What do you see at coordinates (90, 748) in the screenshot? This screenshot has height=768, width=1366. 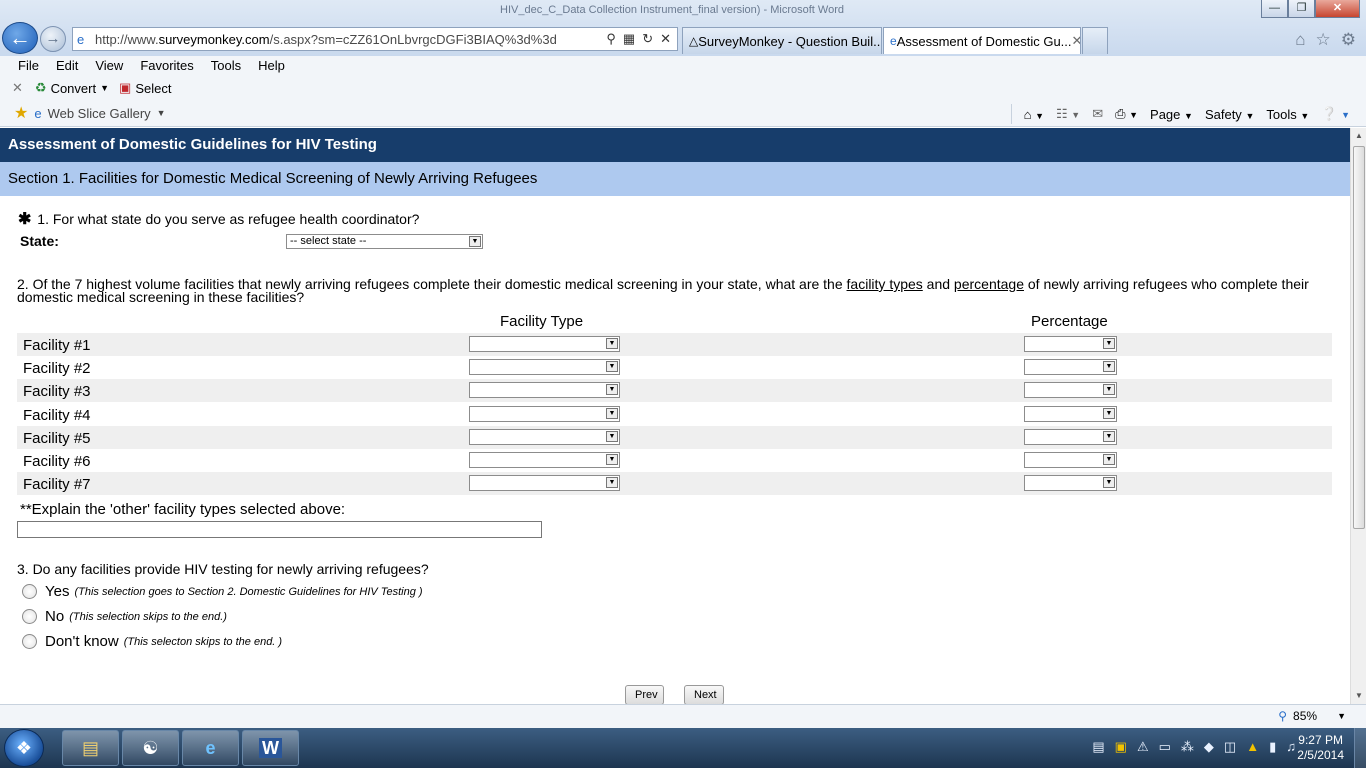 I see `explorer-taskbar-button: ▤` at bounding box center [90, 748].